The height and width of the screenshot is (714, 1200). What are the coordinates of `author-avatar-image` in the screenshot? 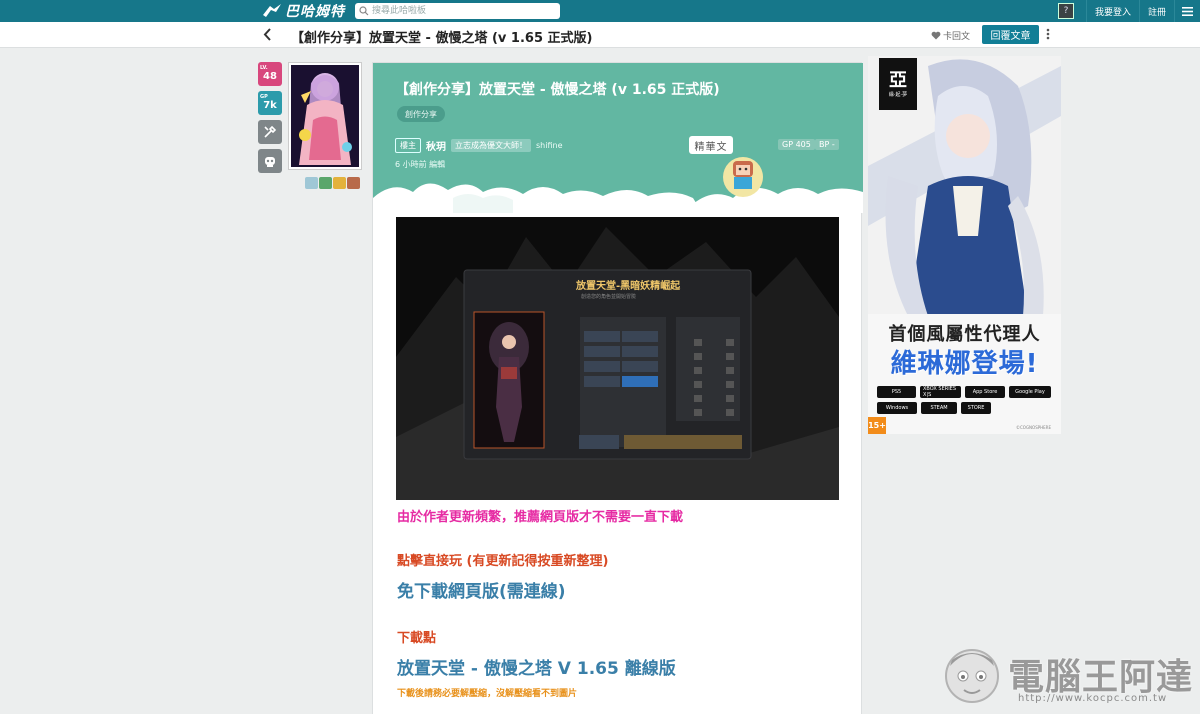 It's located at (325, 116).